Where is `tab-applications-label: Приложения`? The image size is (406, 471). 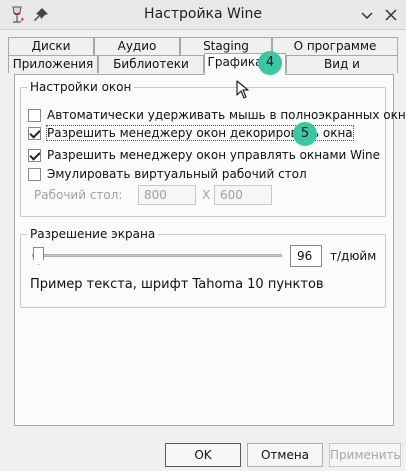
tab-applications-label: Приложения is located at coordinates (53, 64).